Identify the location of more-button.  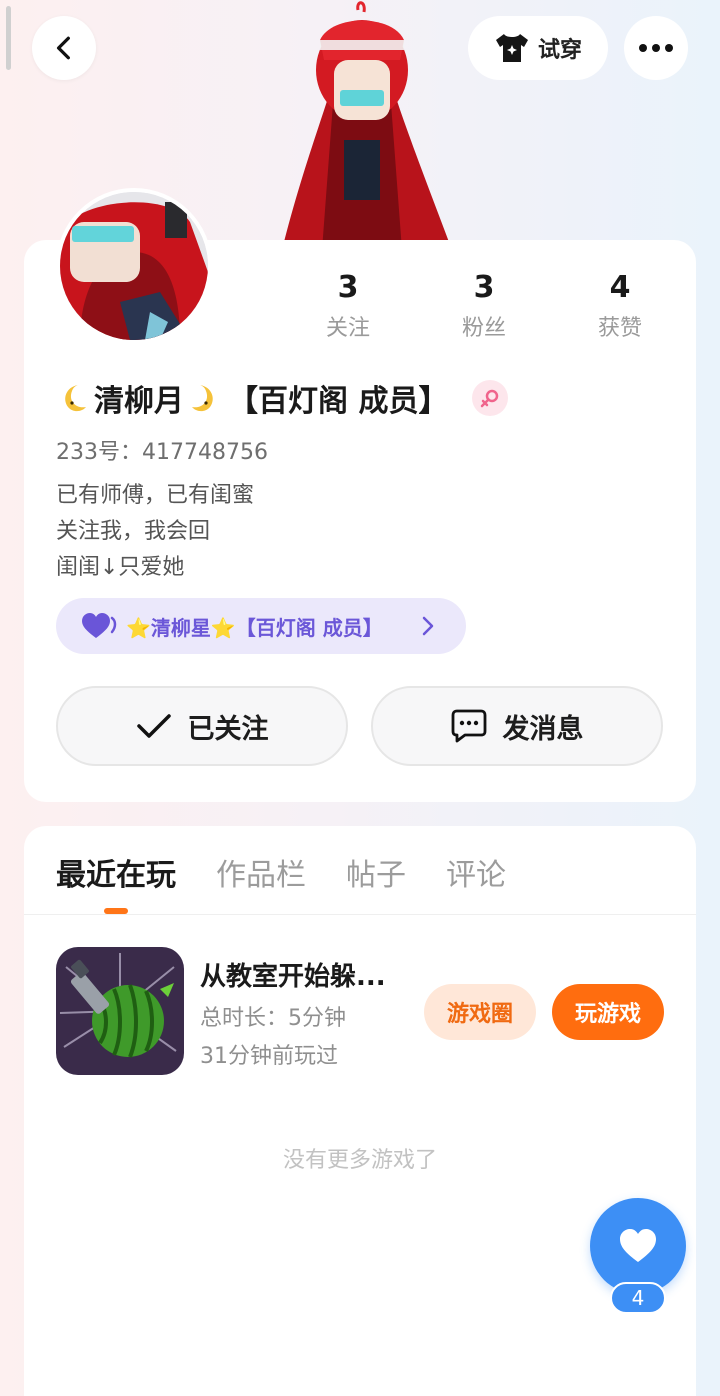
(656, 48).